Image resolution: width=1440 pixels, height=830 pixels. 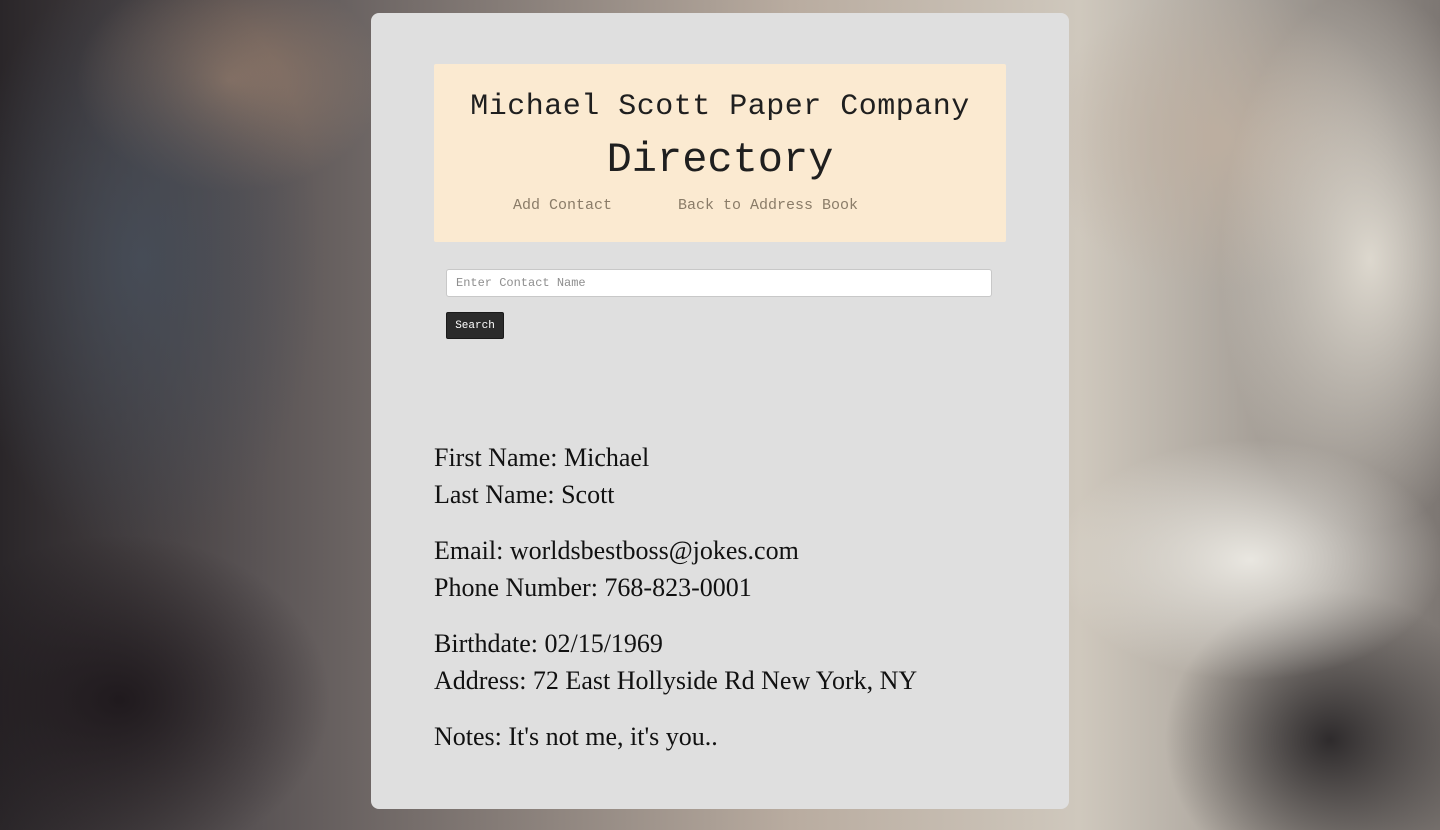 I want to click on search-button: Search, so click(x=475, y=325).